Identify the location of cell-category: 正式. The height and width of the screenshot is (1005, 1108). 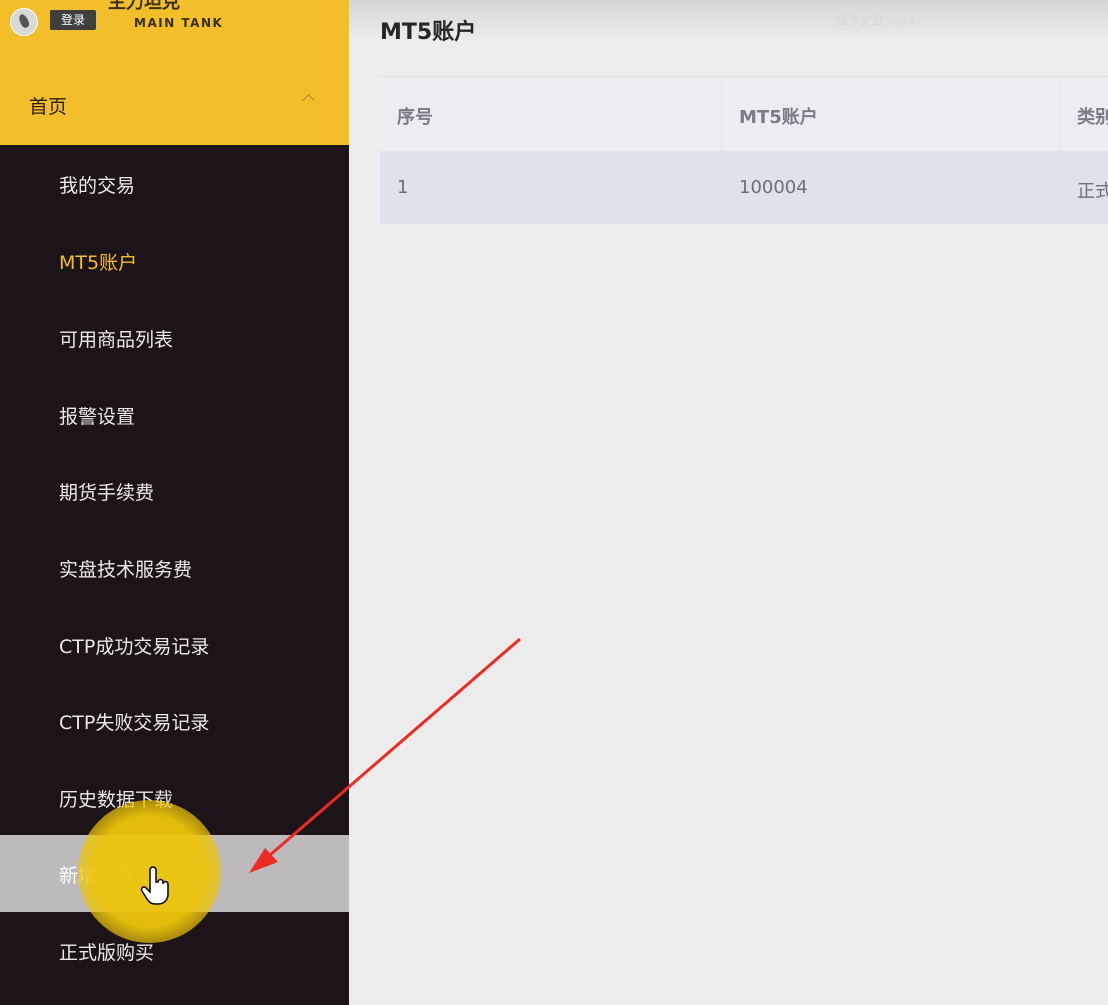
(1084, 187).